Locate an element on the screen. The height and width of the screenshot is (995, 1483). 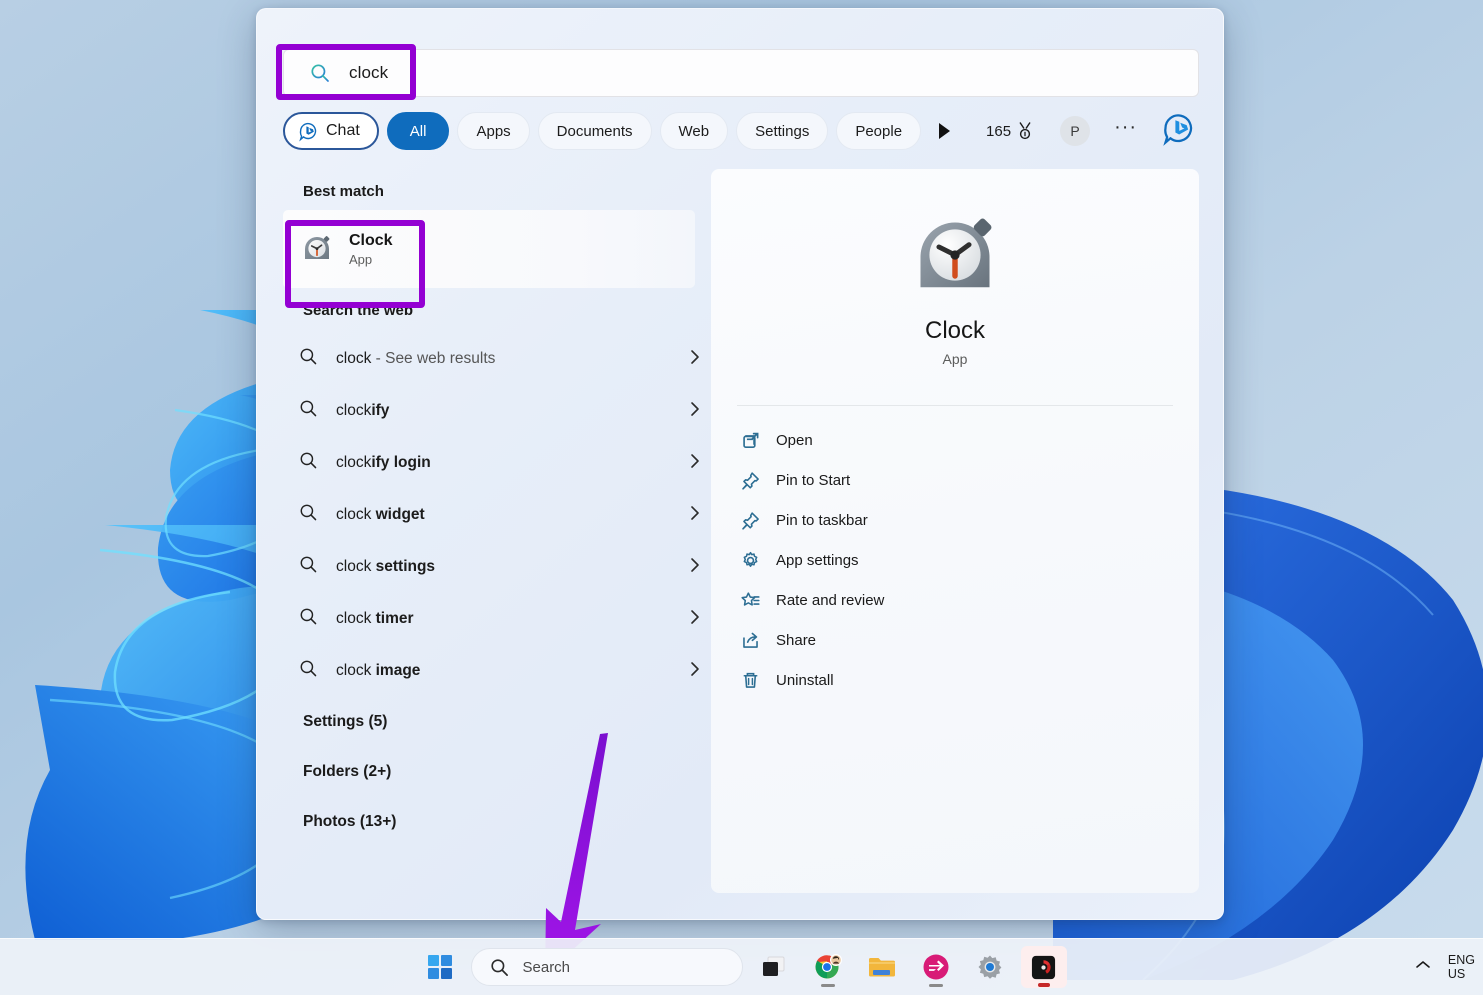
taskbar-center-group: Search is located at coordinates (742, 967).